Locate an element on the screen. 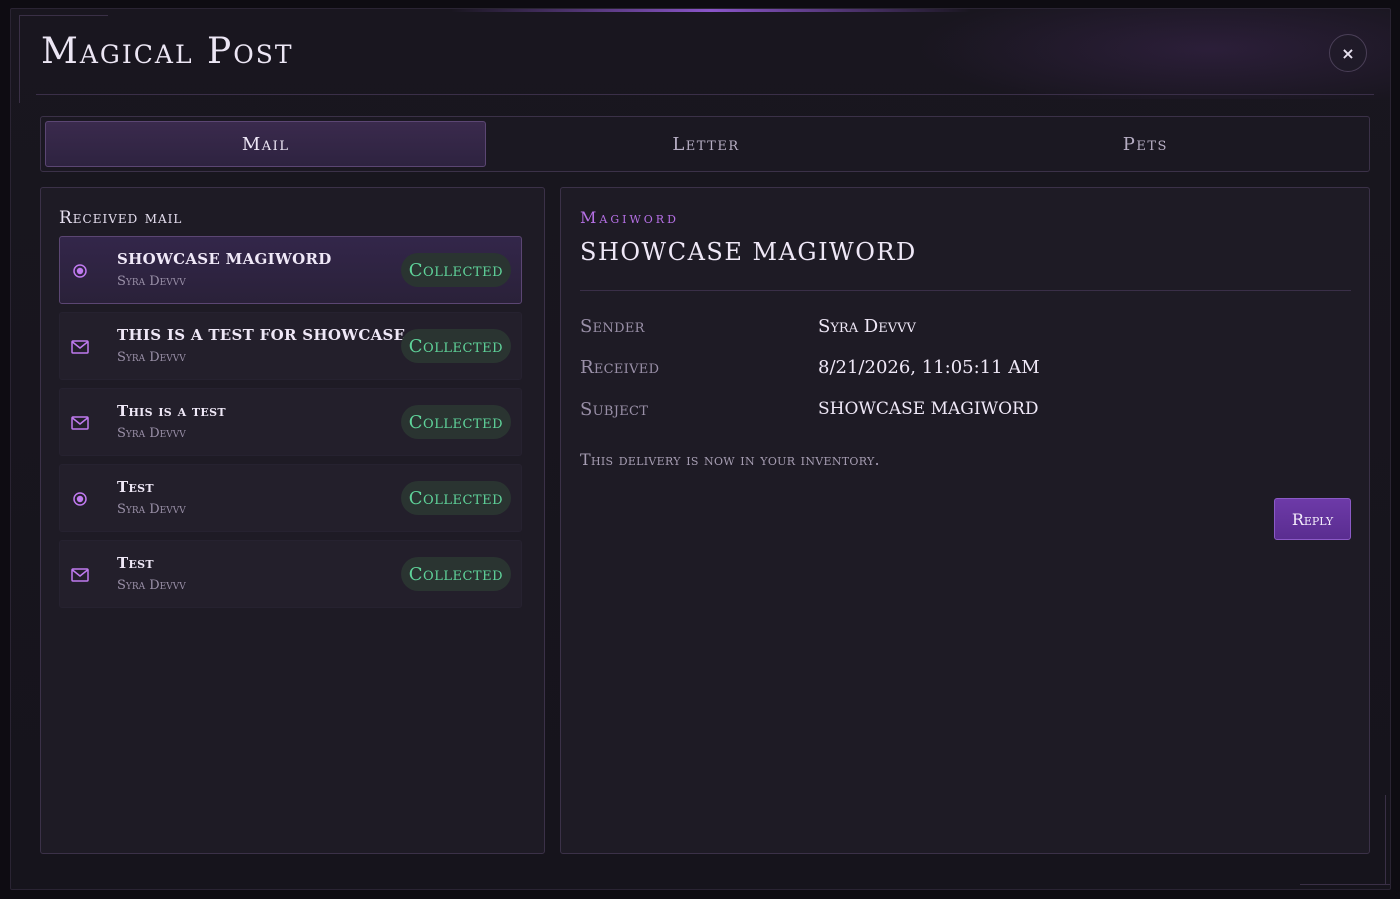  mail-subject: This is a test is located at coordinates (171, 411).